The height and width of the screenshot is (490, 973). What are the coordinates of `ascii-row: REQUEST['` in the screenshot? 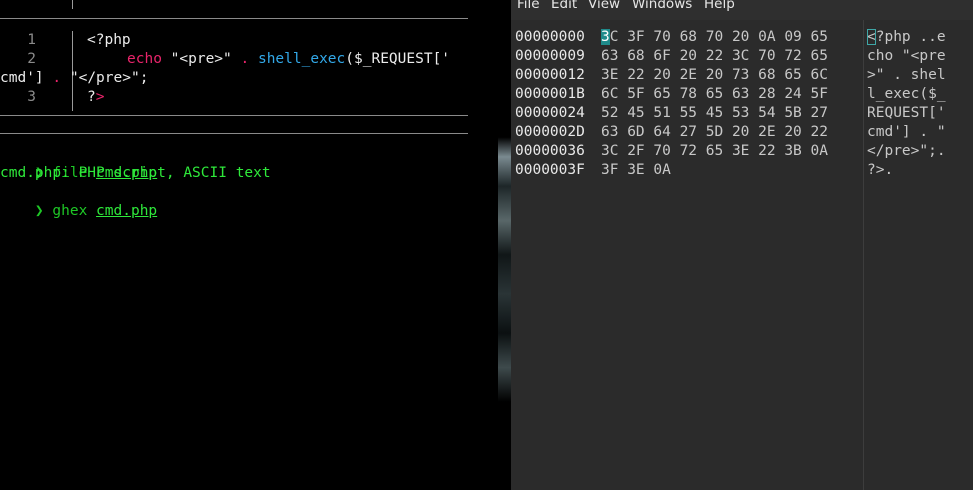 It's located at (918, 113).